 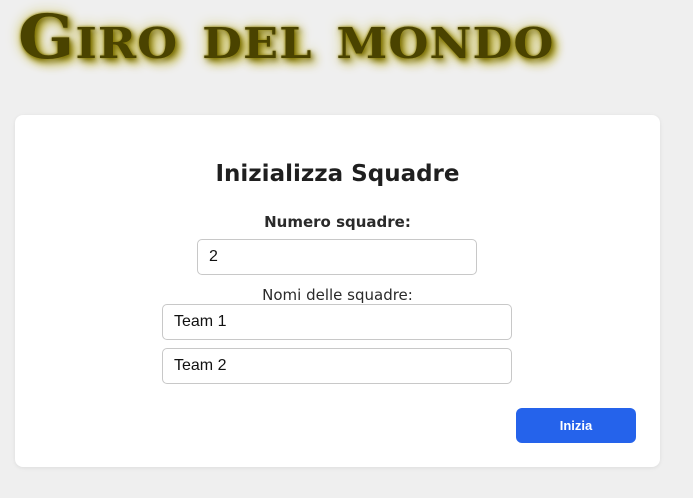 What do you see at coordinates (286, 36) in the screenshot?
I see `app-logo-title: Giro del mondo` at bounding box center [286, 36].